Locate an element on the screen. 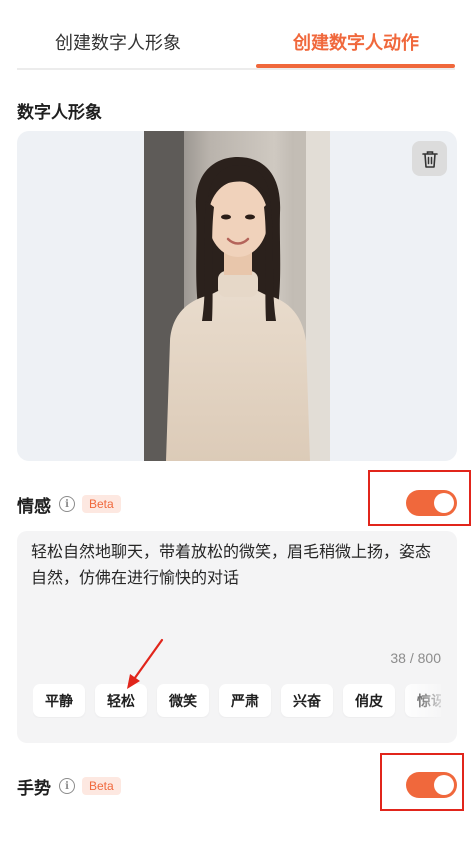  annotation-arrow-icon is located at coordinates (145, 663).